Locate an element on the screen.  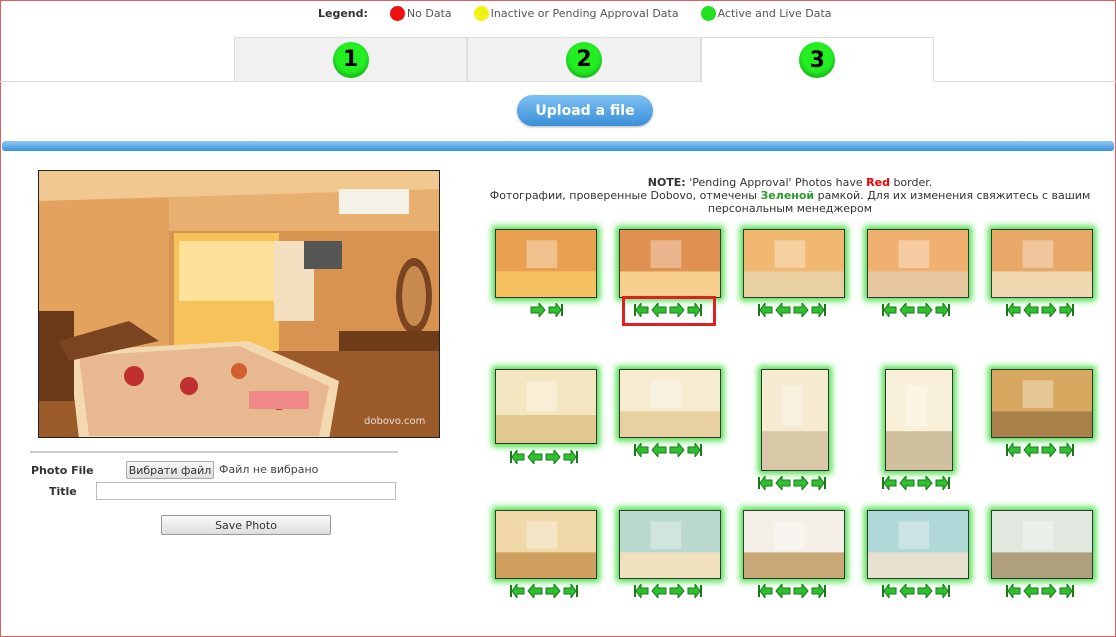
save-photo-button: Save Photo is located at coordinates (246, 525).